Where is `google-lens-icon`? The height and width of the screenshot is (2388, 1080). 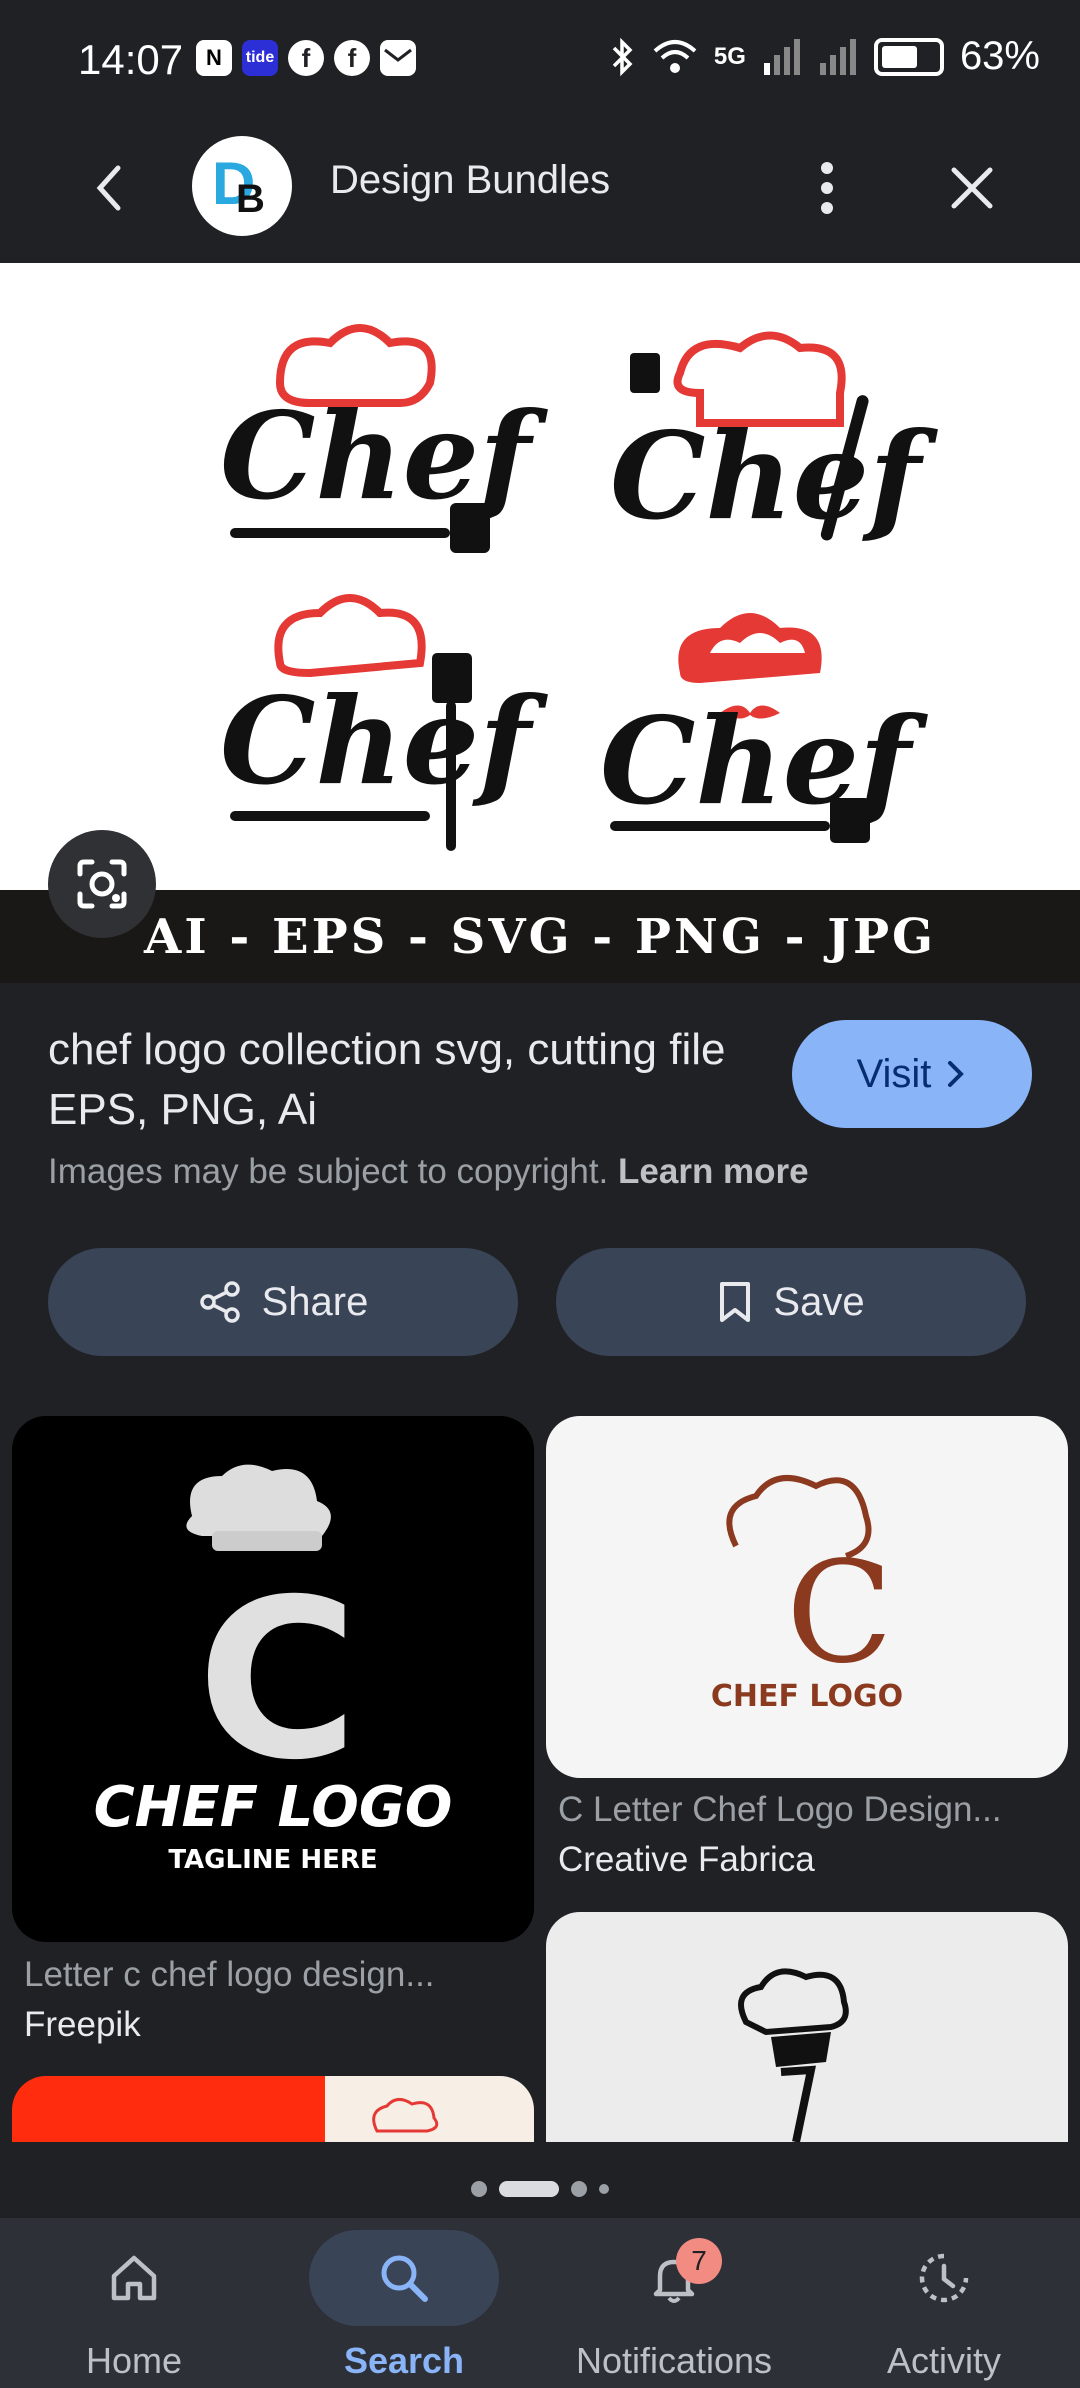 google-lens-icon is located at coordinates (102, 884).